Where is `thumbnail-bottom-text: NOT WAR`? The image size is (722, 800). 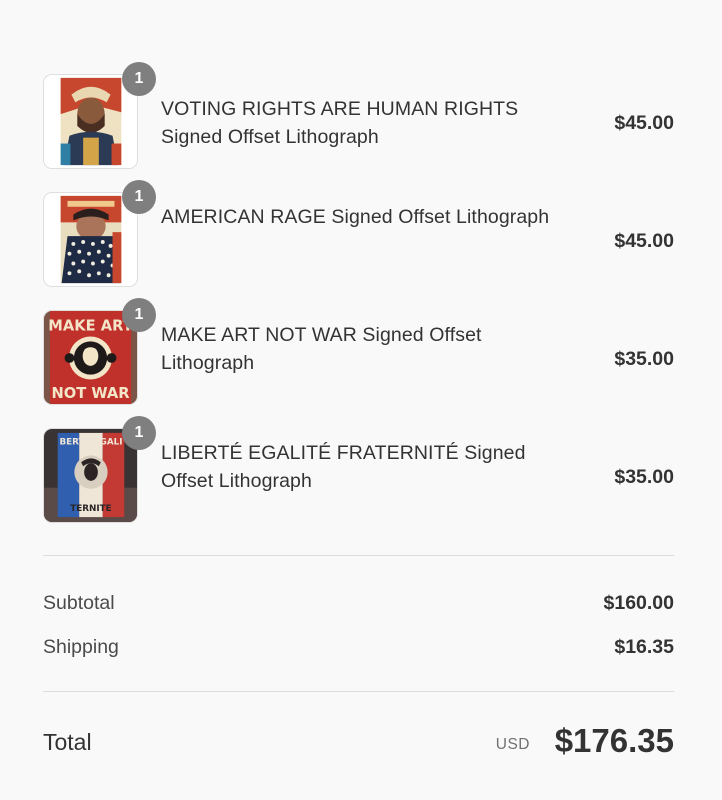
thumbnail-bottom-text: NOT WAR is located at coordinates (90, 393).